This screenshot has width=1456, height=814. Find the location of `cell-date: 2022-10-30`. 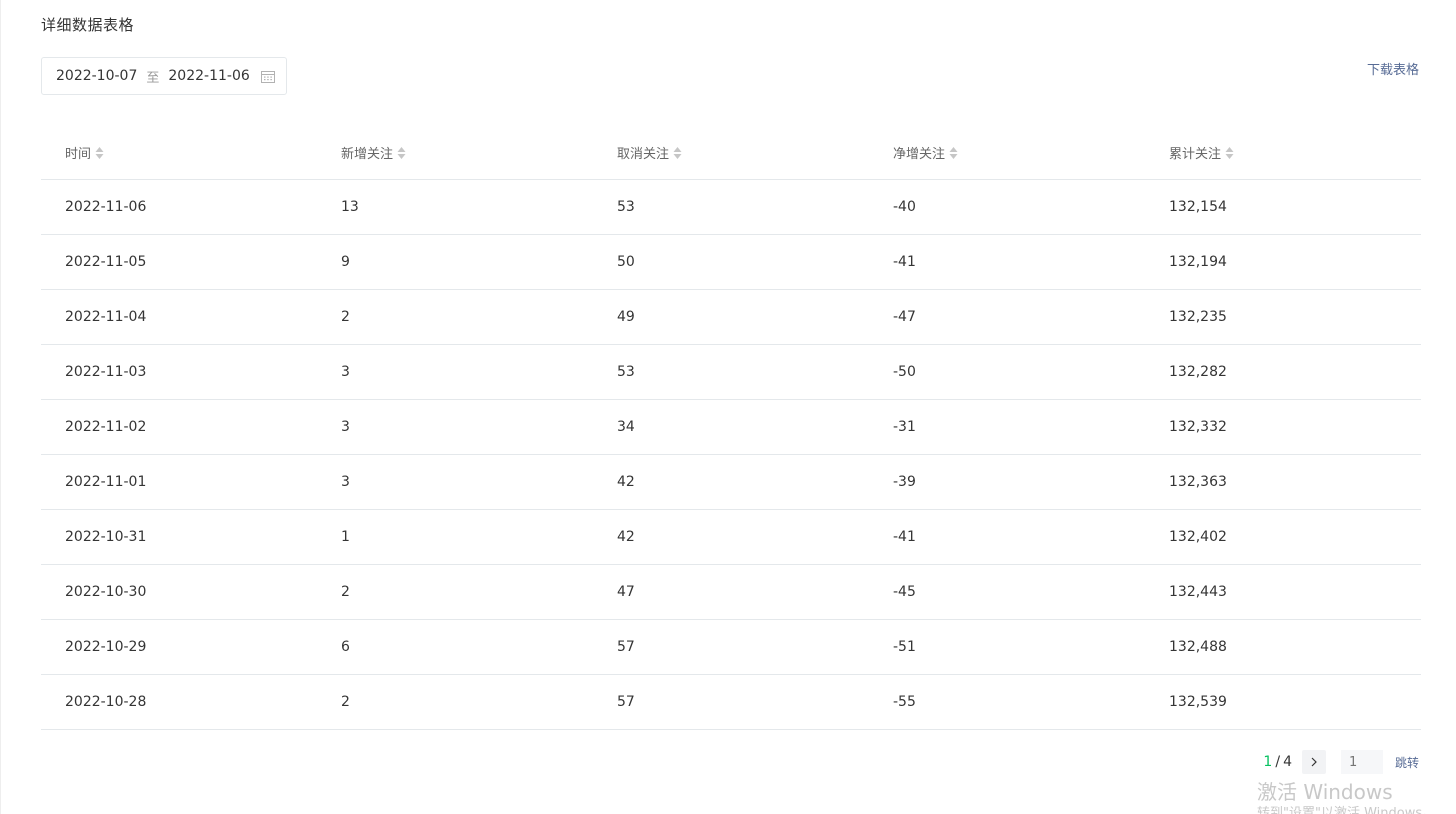

cell-date: 2022-10-30 is located at coordinates (179, 592).